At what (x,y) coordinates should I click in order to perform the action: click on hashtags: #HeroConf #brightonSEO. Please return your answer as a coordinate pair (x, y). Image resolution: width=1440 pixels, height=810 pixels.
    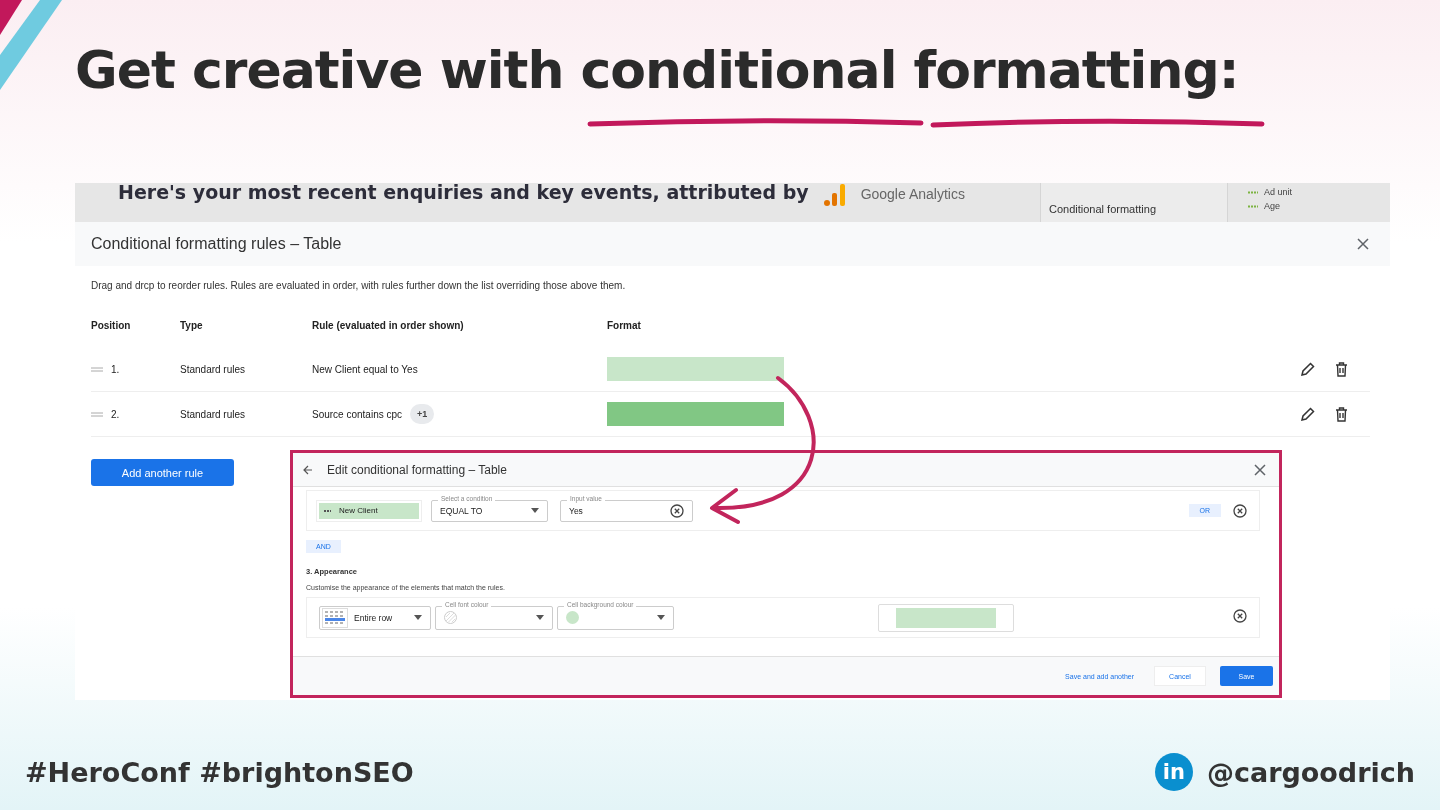
    Looking at the image, I should click on (219, 772).